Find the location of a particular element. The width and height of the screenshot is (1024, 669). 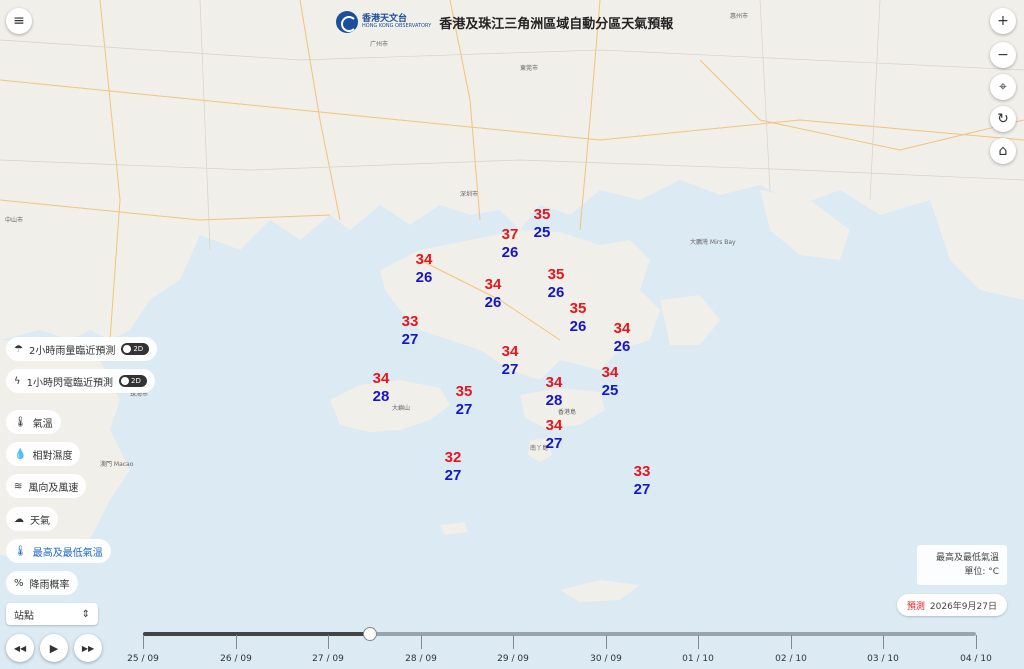

map-label: 東莞市 is located at coordinates (529, 68).